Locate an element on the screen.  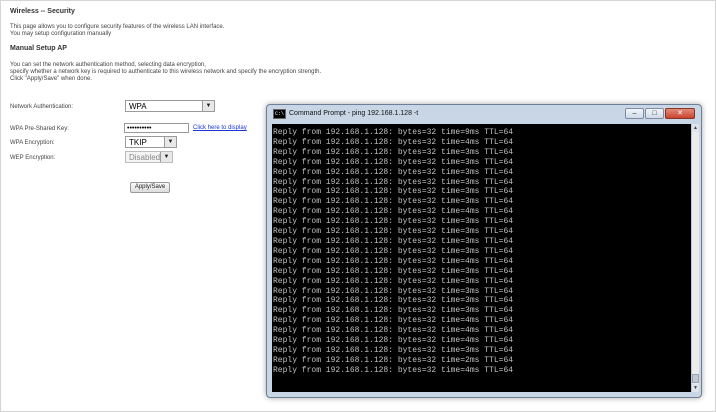
intro-text-line-2: You may setup configuration manually is located at coordinates (61, 34).